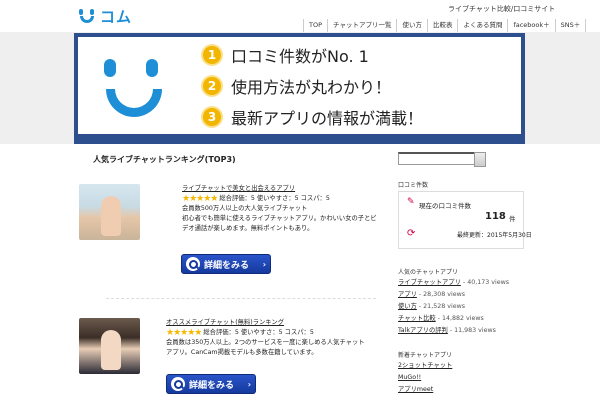  Describe the element at coordinates (299, 137) in the screenshot. I see `banner-stripe` at that location.